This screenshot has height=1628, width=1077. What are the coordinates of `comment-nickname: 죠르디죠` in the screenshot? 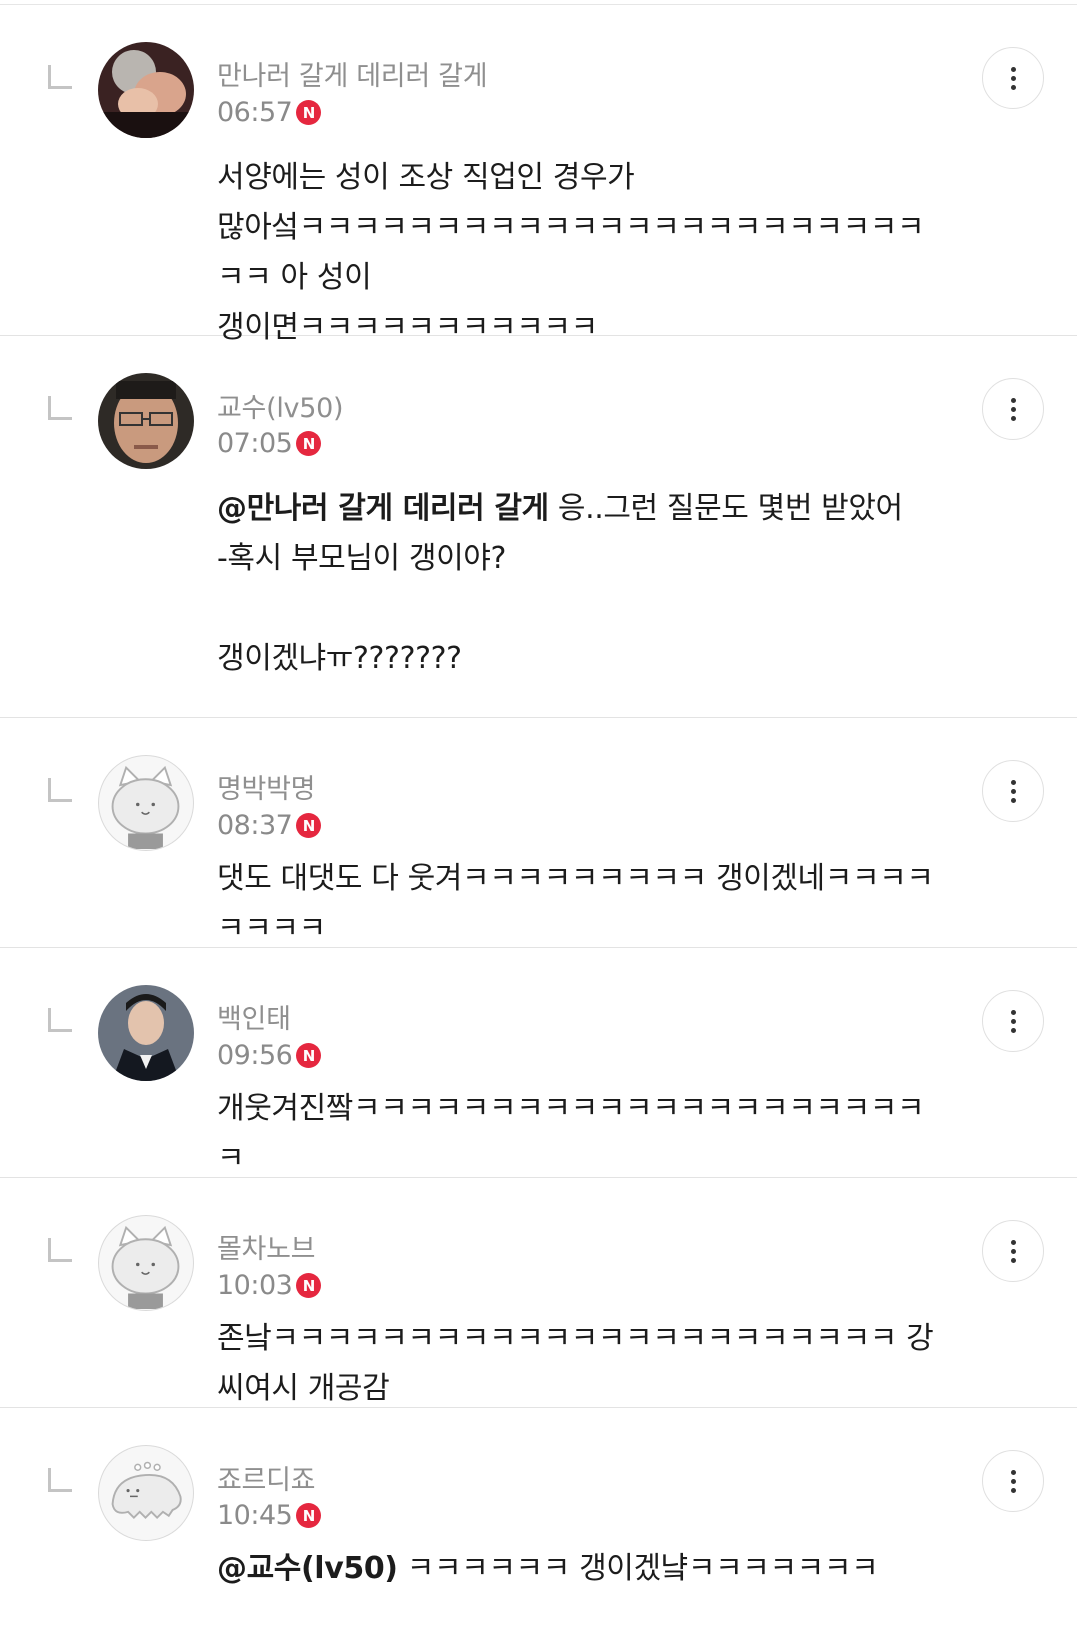 It's located at (266, 1477).